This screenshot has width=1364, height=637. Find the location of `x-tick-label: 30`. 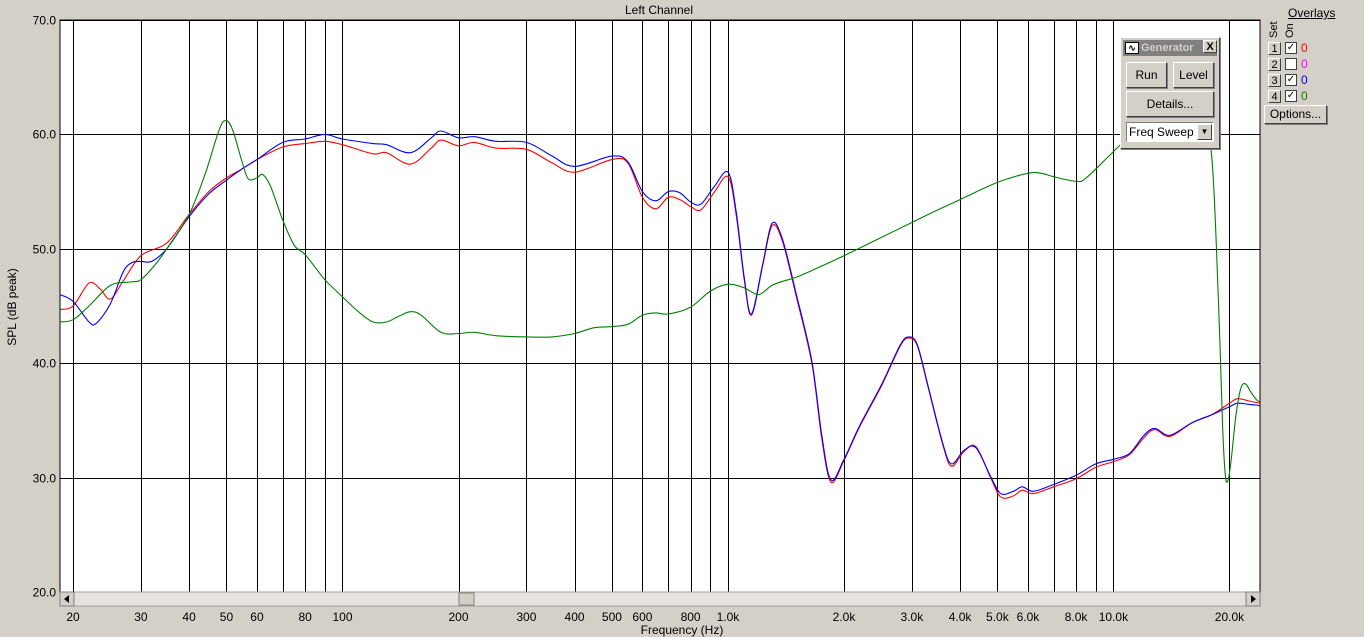

x-tick-label: 30 is located at coordinates (141, 617).